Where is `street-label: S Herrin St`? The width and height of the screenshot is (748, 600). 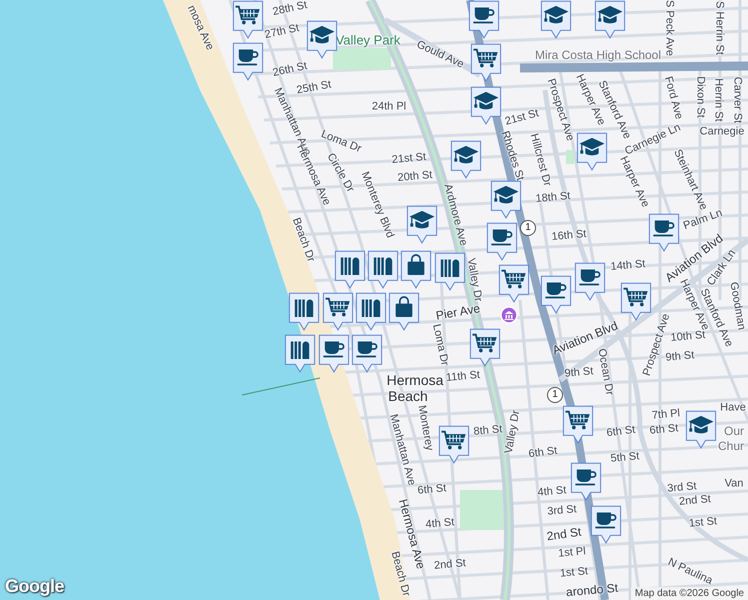 street-label: S Herrin St is located at coordinates (719, 28).